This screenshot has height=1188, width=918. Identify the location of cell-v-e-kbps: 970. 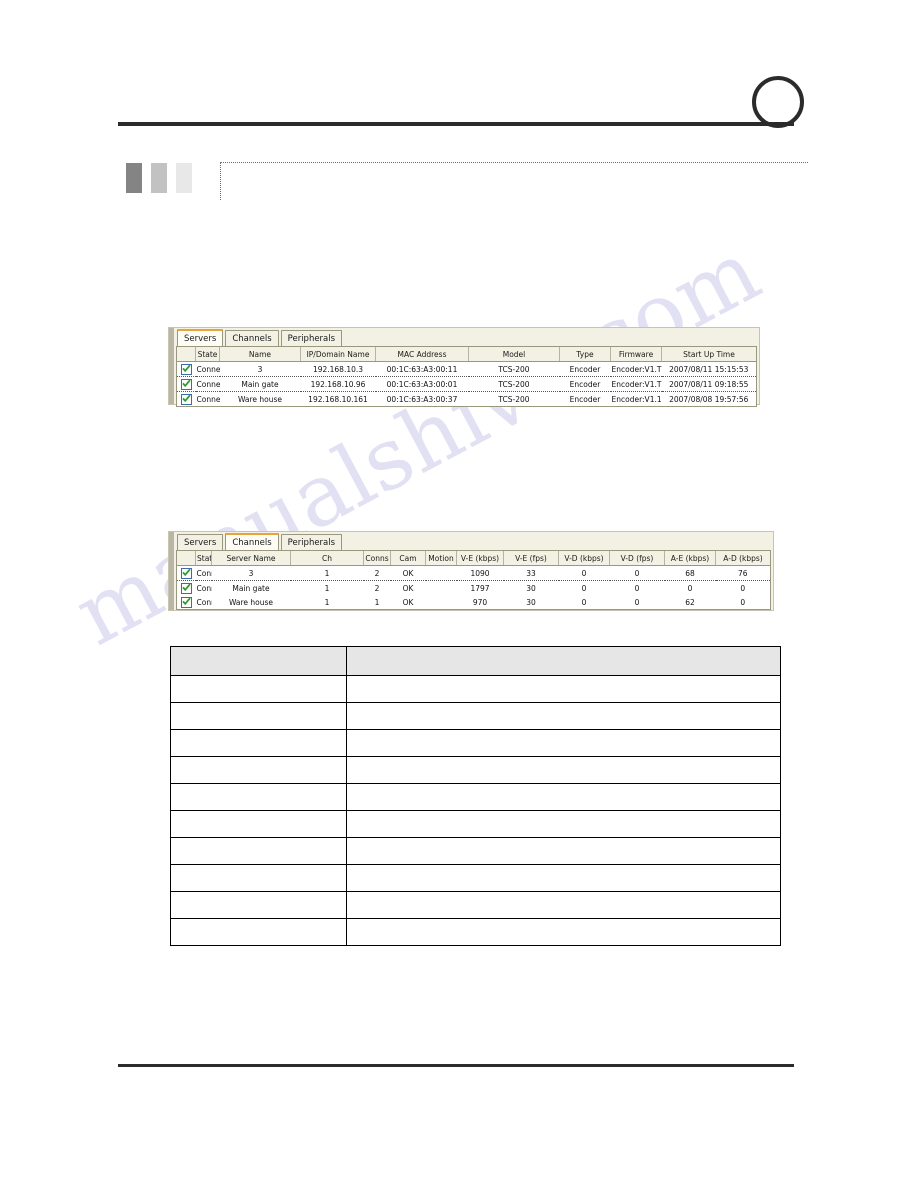
(480, 602).